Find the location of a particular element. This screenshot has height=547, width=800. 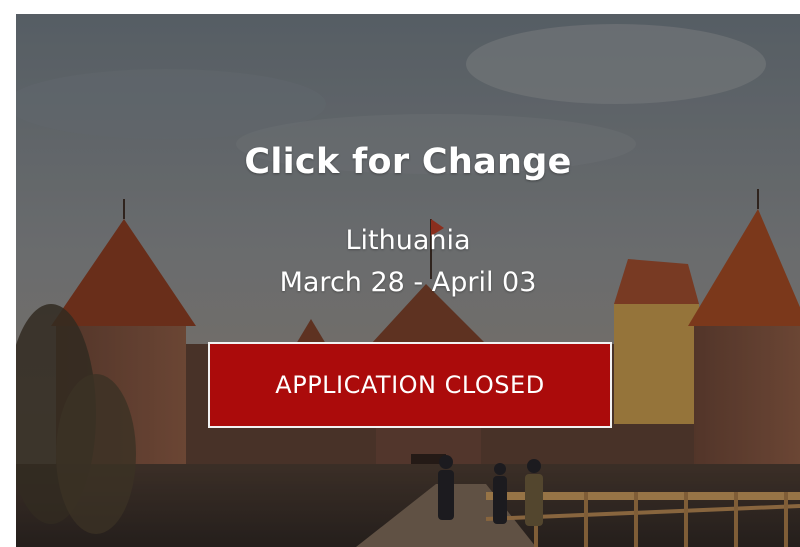

event-dates: March 28 - April 03 is located at coordinates (408, 282).